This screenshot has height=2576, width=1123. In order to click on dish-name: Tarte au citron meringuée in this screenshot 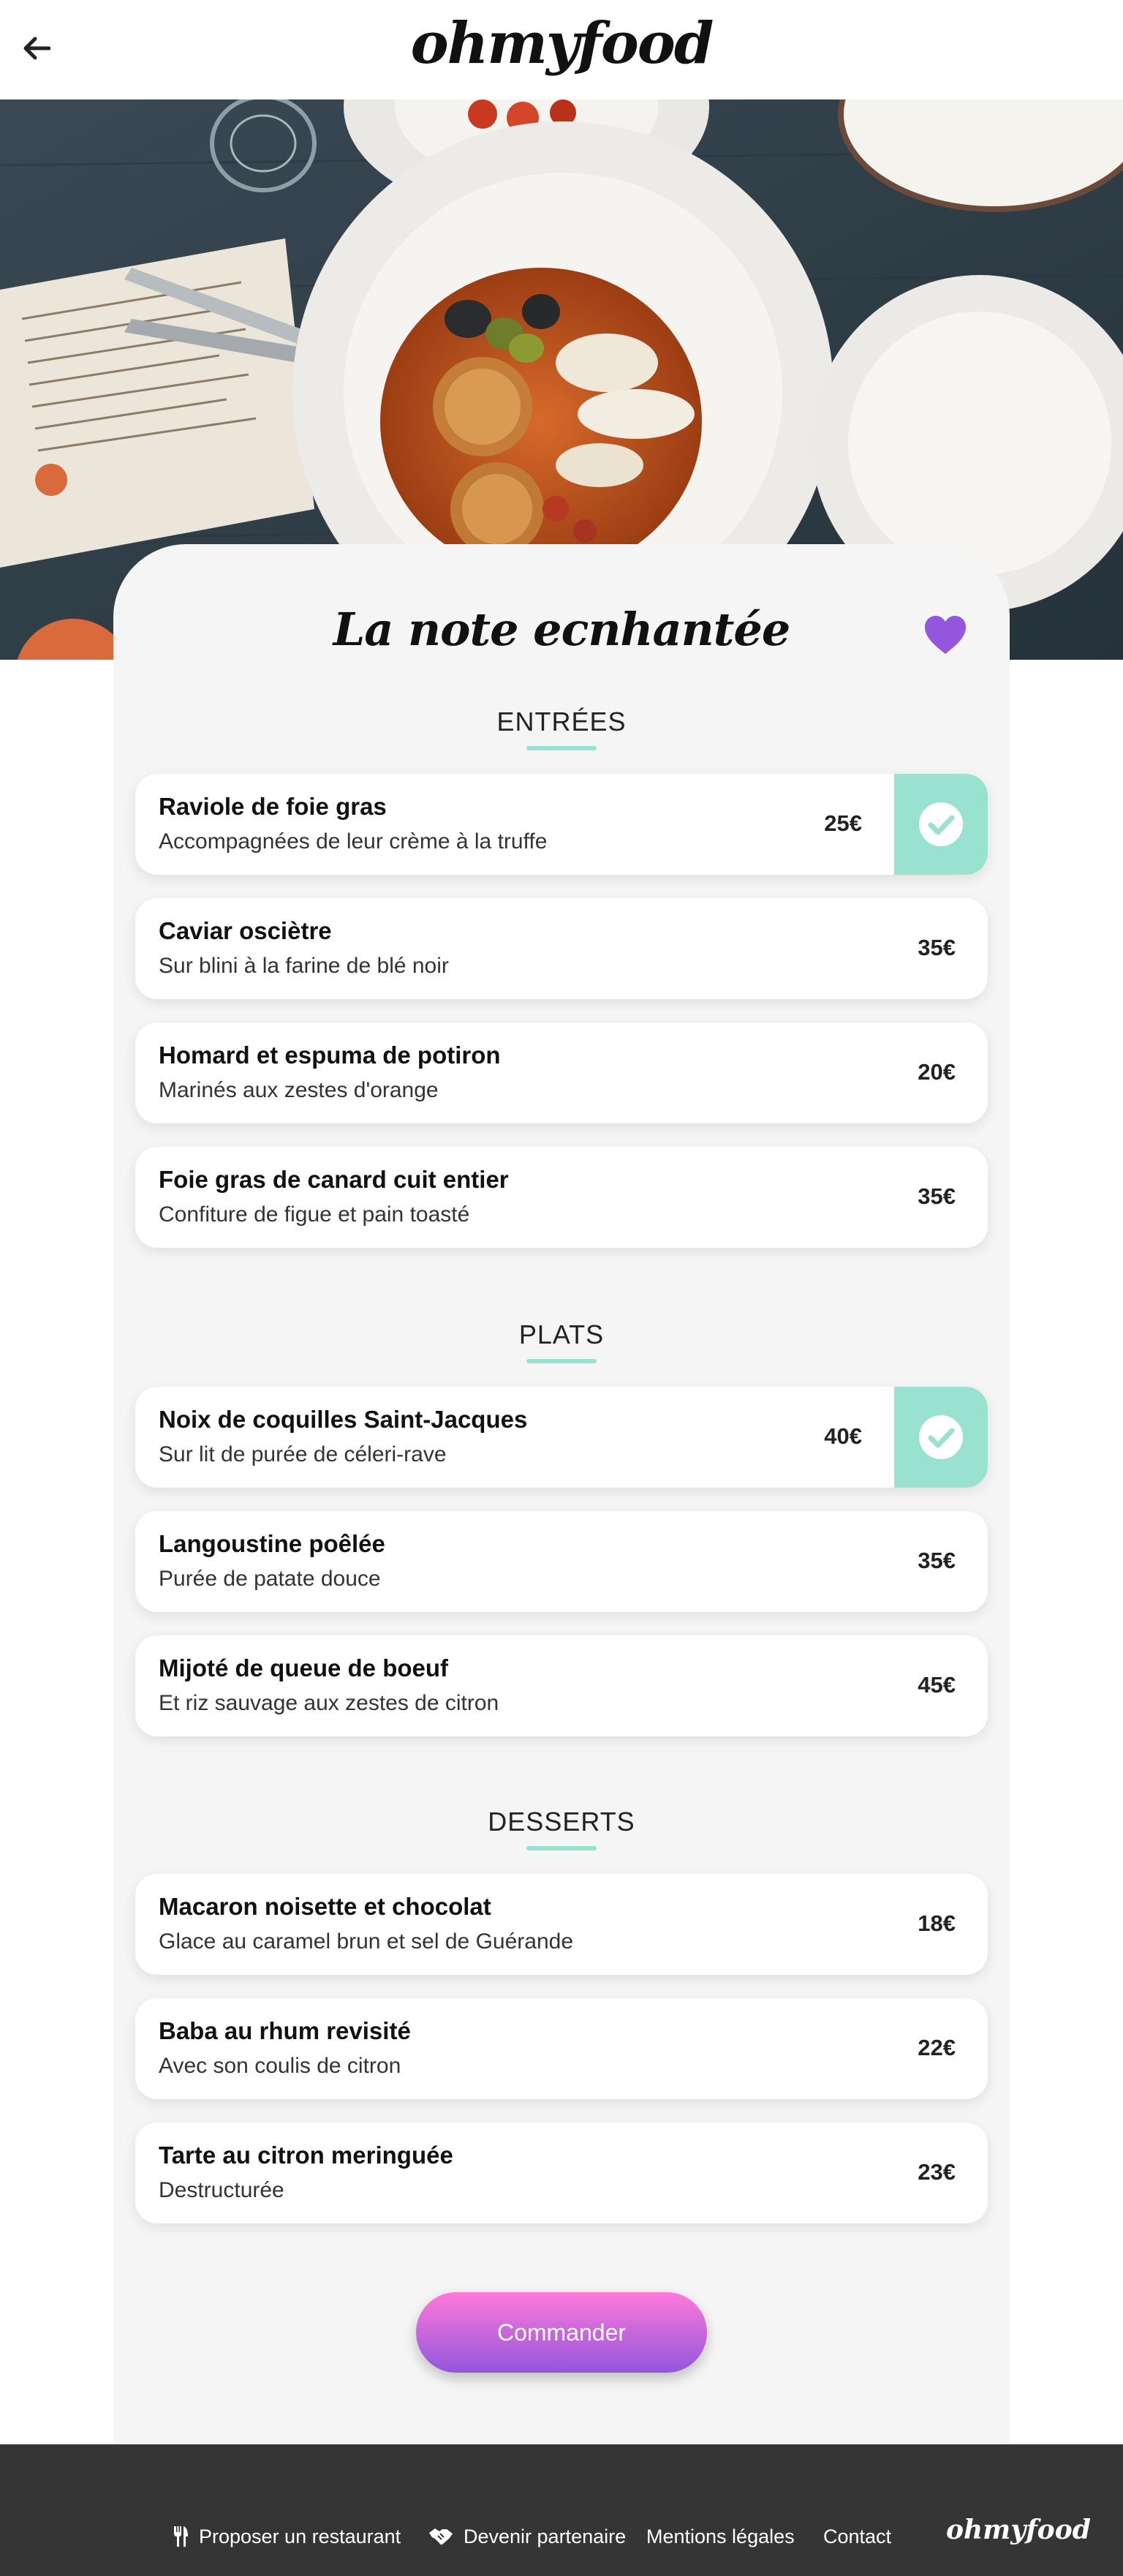, I will do `click(306, 2155)`.